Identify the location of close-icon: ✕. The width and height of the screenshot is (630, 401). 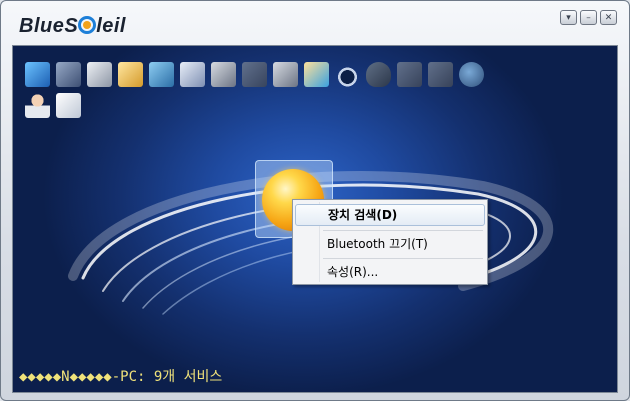
(608, 17).